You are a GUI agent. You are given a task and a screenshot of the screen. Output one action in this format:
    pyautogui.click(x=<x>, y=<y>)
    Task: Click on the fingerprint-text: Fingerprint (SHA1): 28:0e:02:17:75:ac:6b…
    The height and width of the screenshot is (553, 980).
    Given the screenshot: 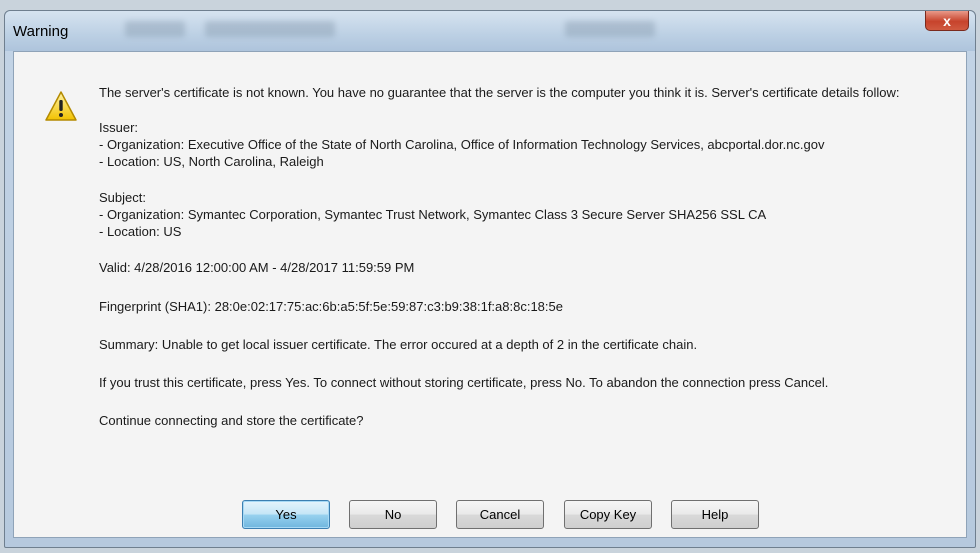 What is the action you would take?
    pyautogui.click(x=331, y=306)
    